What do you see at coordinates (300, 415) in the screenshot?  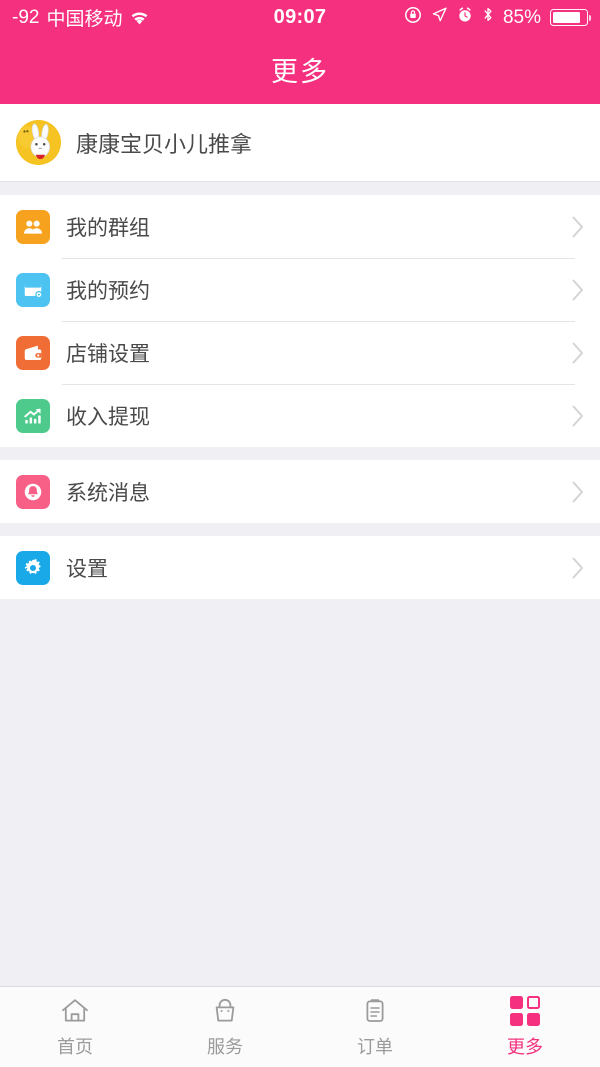 I see `menu-item-income-withdraw: 收入提现` at bounding box center [300, 415].